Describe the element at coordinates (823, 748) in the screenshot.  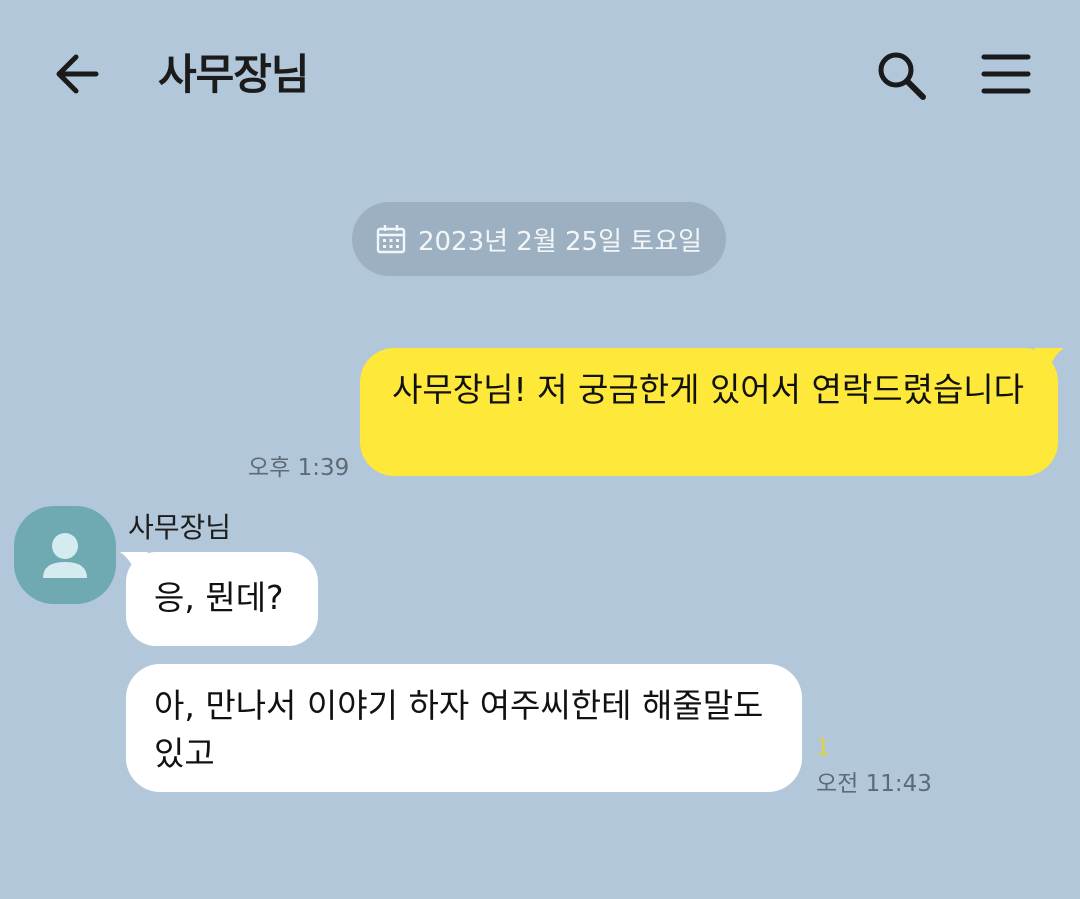
I see `unread-count: 1` at that location.